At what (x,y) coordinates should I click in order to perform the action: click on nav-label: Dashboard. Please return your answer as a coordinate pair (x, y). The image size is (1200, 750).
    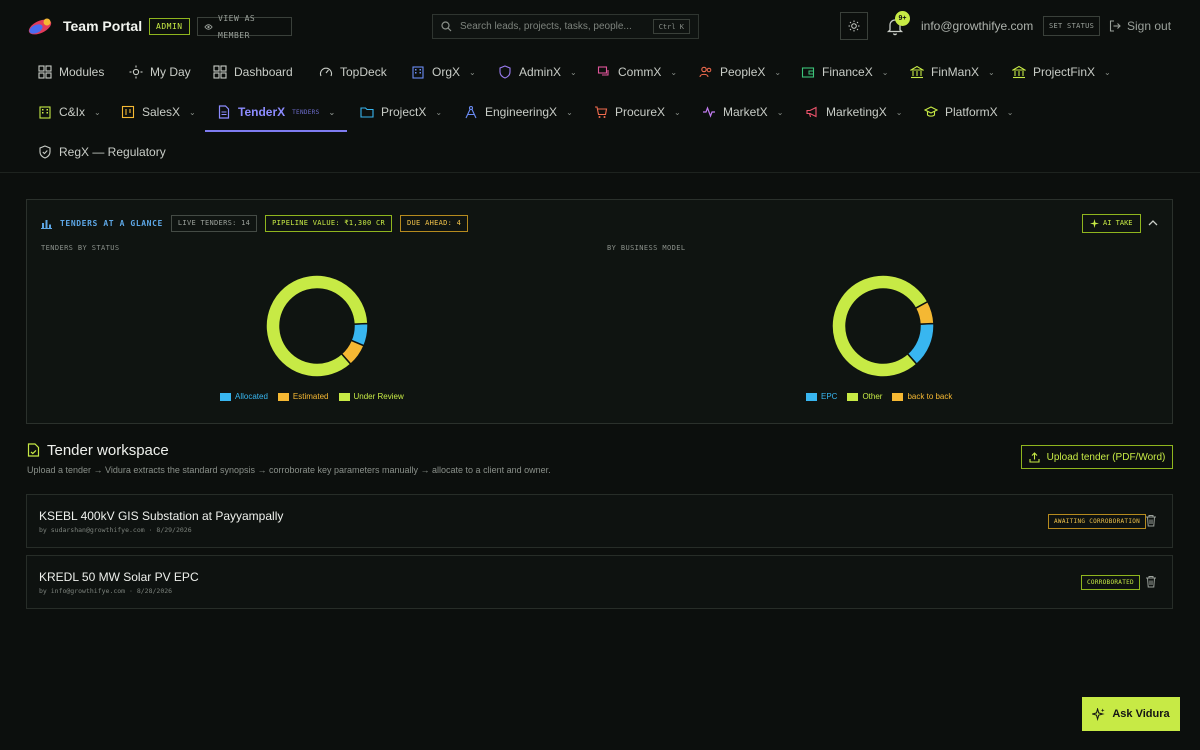
    Looking at the image, I should click on (263, 72).